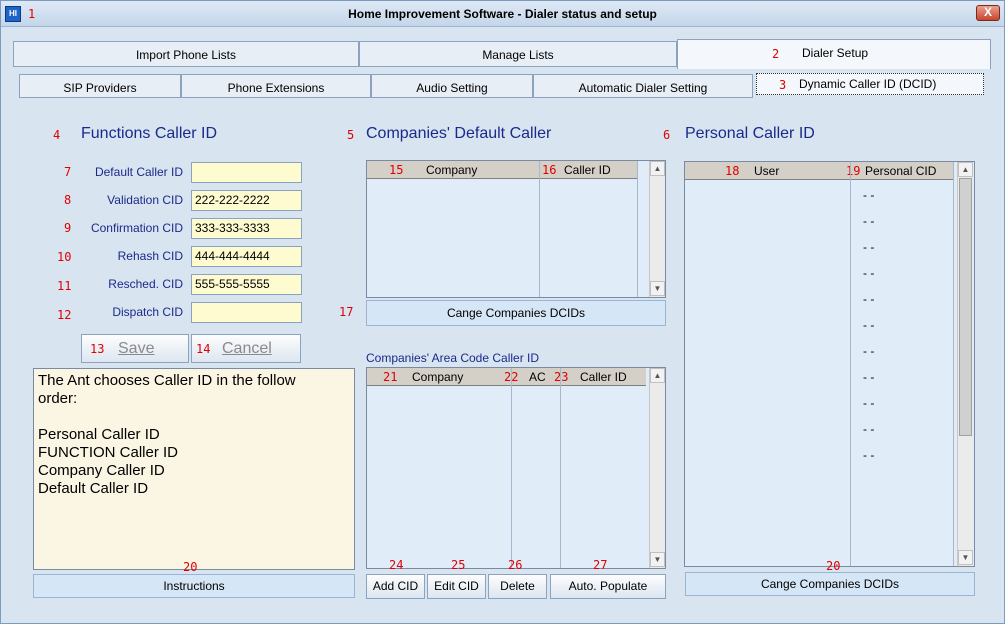  What do you see at coordinates (516, 229) in the screenshot?
I see `companies-default-grid: 15 Company 16 Caller ID ▲ ▼` at bounding box center [516, 229].